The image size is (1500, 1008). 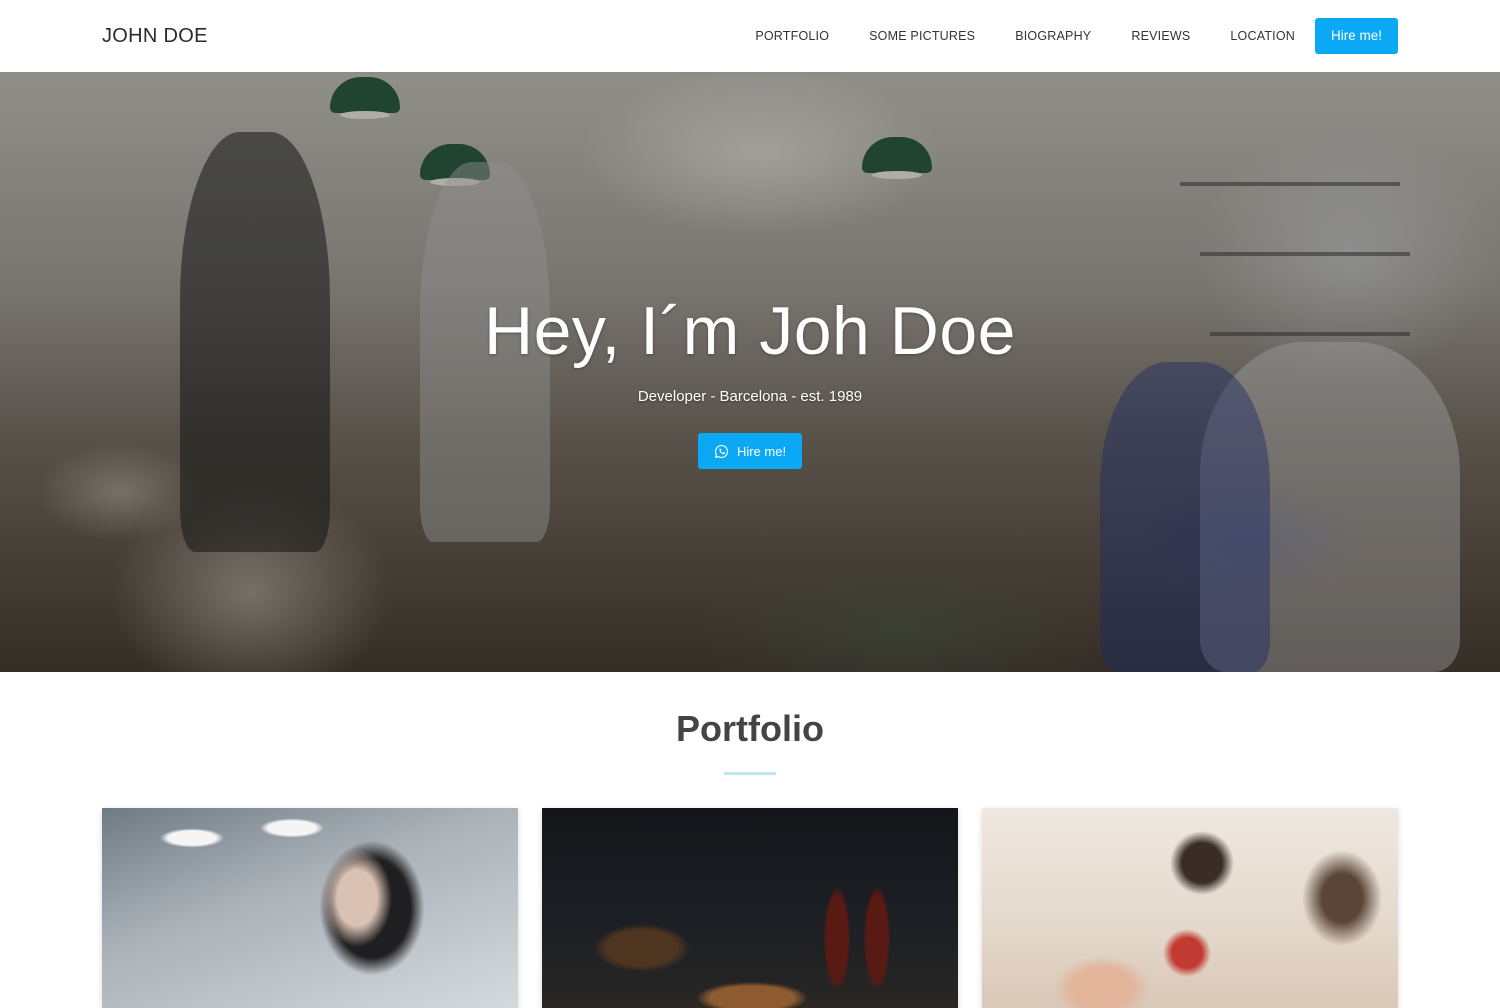 I want to click on portfolio-card-tattoo-hand, so click(x=1190, y=908).